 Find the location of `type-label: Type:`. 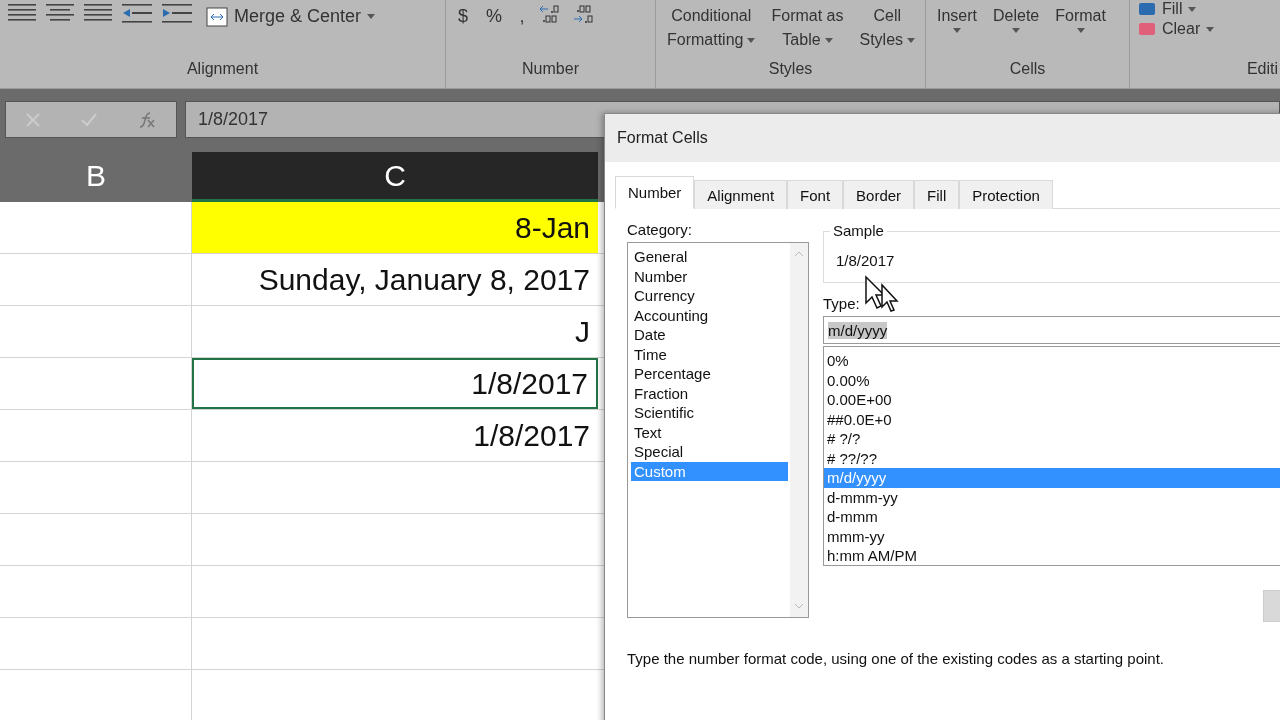

type-label: Type: is located at coordinates (842, 303).